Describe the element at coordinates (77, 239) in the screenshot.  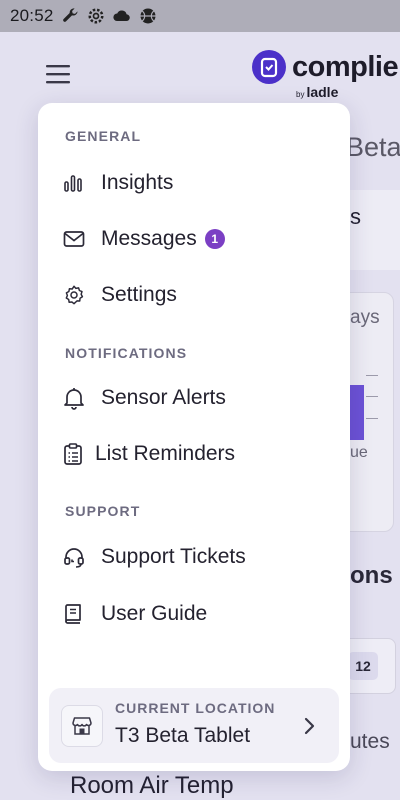
I see `mail-icon` at that location.